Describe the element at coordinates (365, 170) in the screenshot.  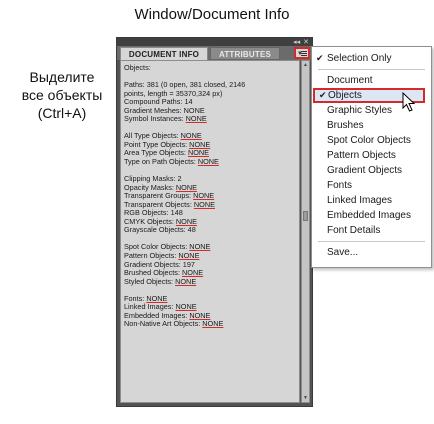
I see `menu-item-label: Gradient Objects` at that location.